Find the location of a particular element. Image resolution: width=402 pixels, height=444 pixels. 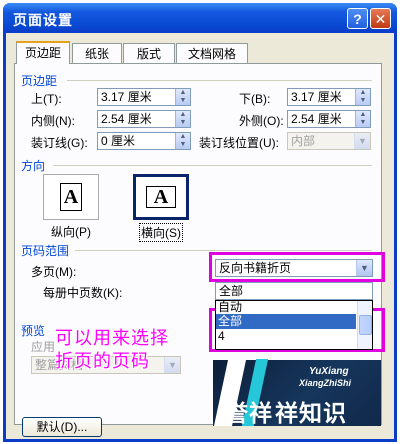

apply-to-label: 应用 is located at coordinates (43, 347).